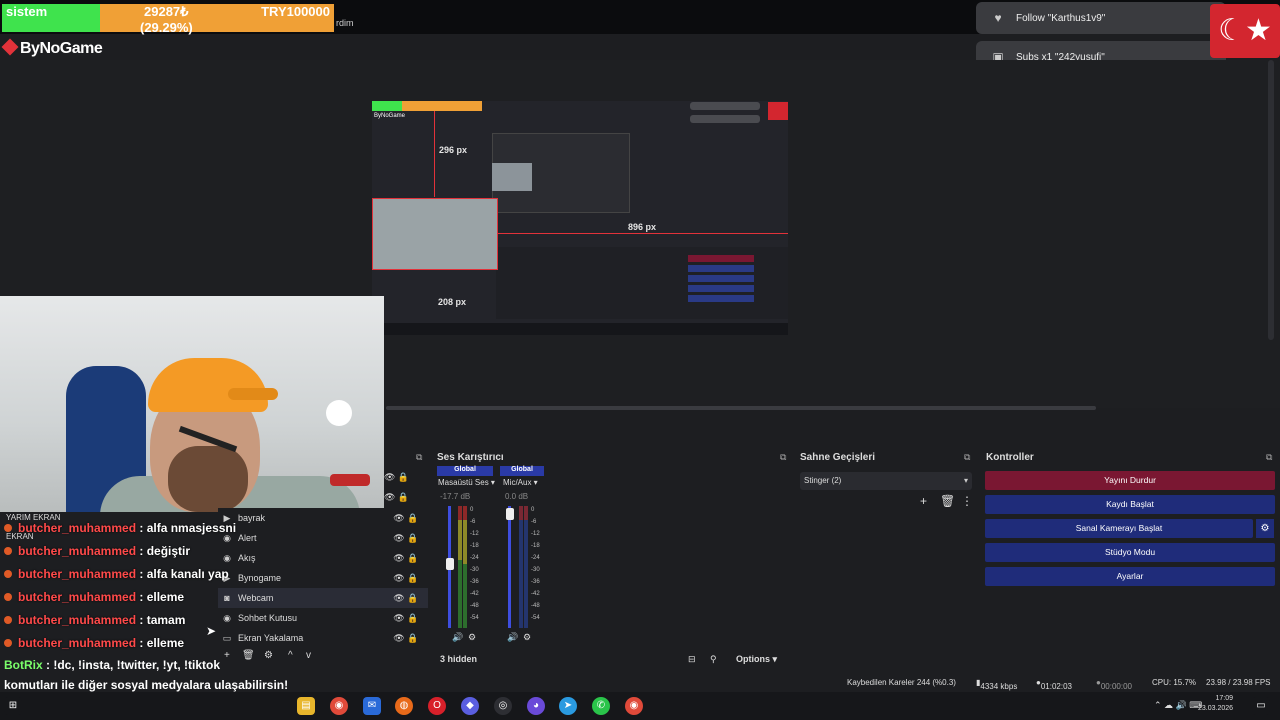  What do you see at coordinates (217, 19) in the screenshot?
I see `donation-goal-bar: 29287₺ (29.29%) TRY100000` at bounding box center [217, 19].